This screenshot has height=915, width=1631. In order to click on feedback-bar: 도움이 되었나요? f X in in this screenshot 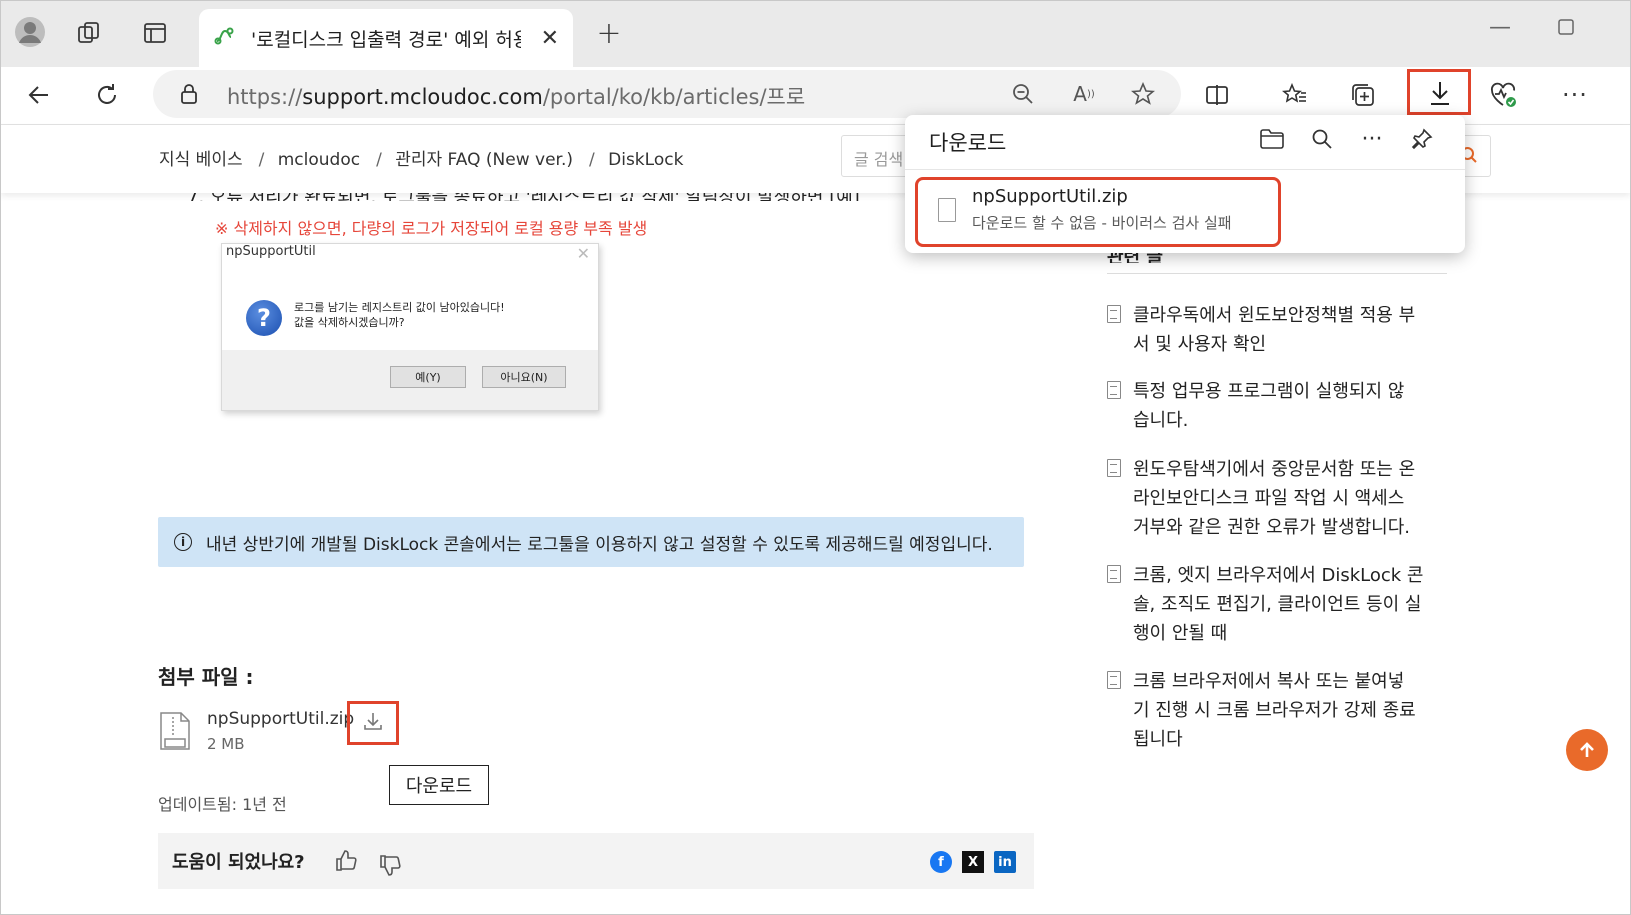, I will do `click(596, 861)`.